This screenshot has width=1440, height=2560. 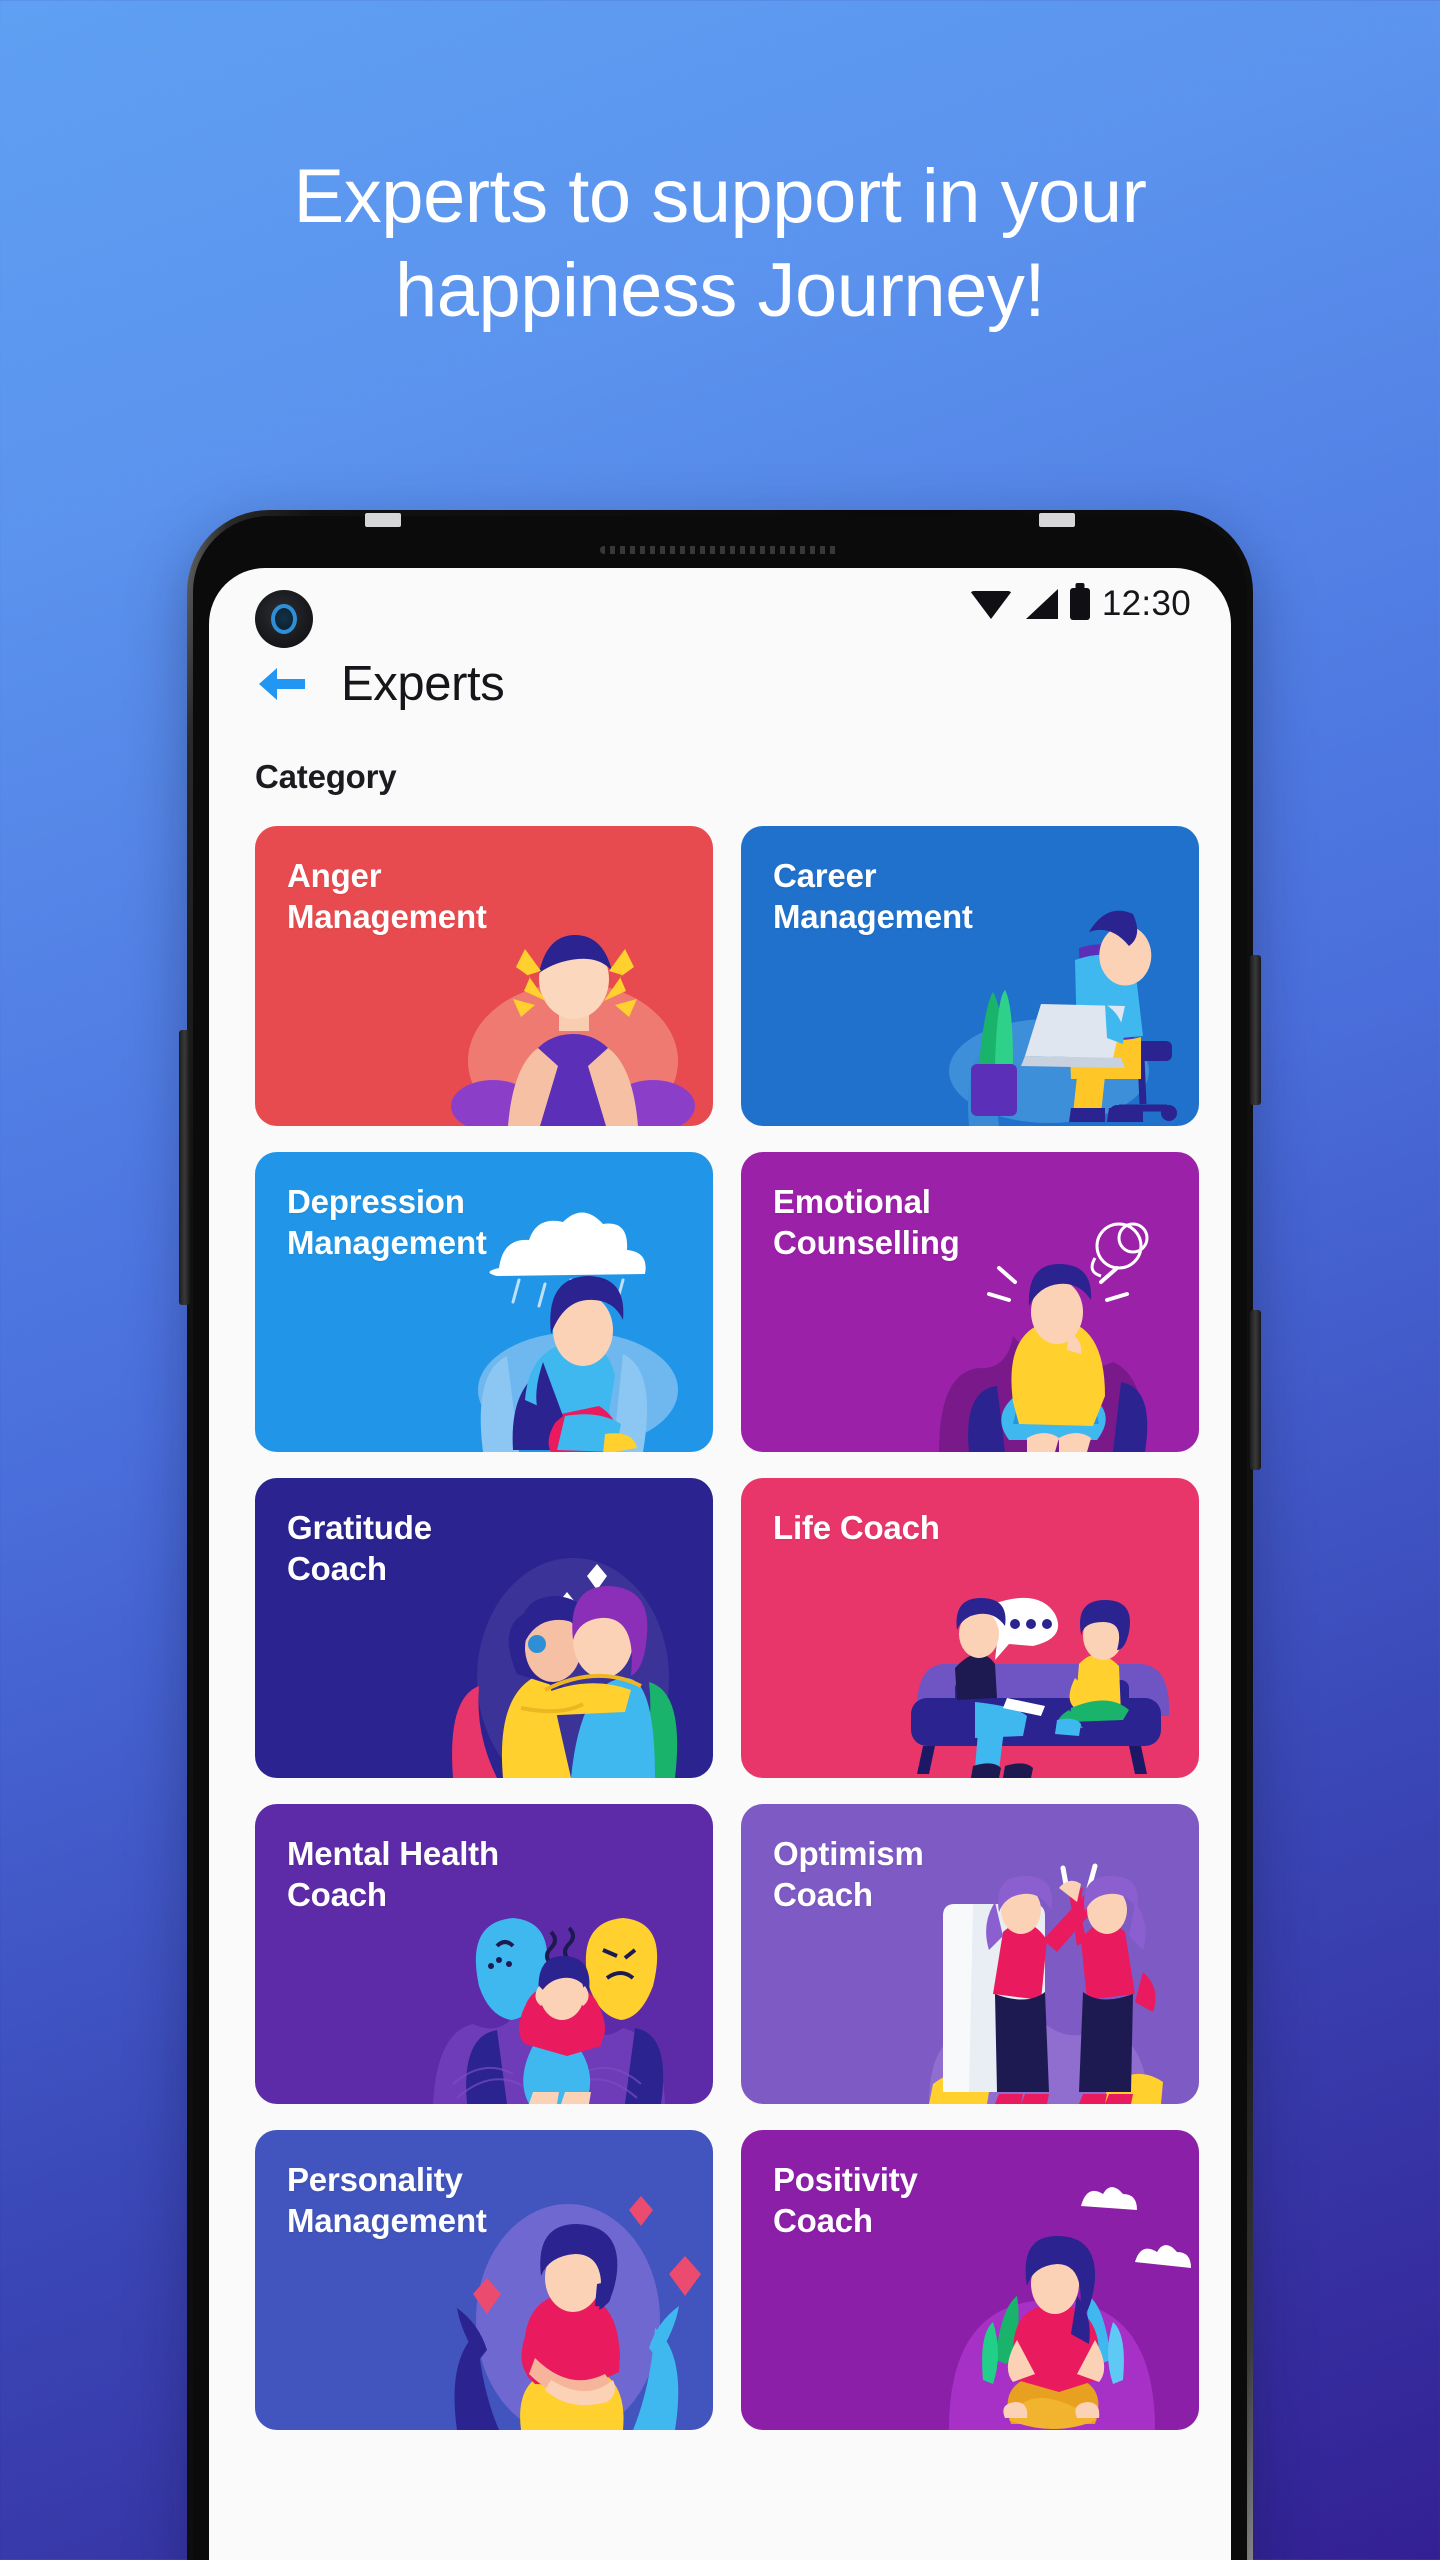 What do you see at coordinates (359, 1548) in the screenshot?
I see `category-card-title: Gratitude Coach` at bounding box center [359, 1548].